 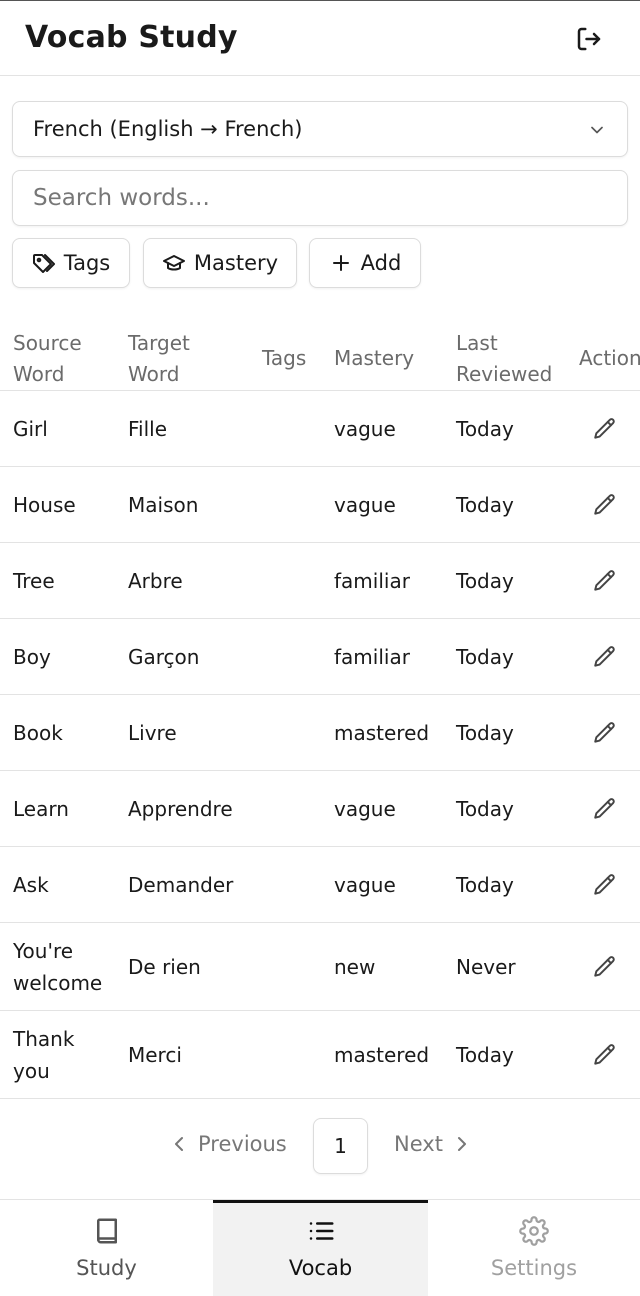 I want to click on target-word-cell: De rien, so click(x=164, y=966).